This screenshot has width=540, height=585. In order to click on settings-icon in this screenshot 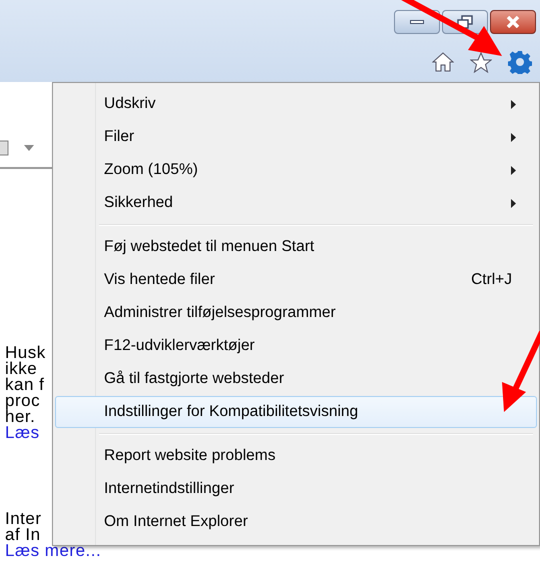, I will do `click(520, 62)`.